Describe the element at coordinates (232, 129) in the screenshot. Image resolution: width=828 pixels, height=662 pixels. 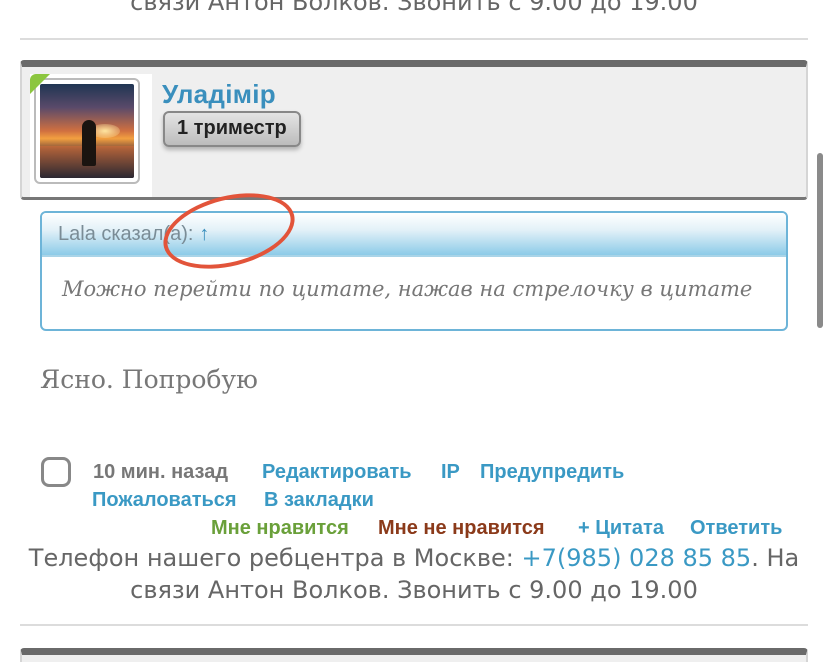
I see `trimester-badge: 1 триместр` at that location.